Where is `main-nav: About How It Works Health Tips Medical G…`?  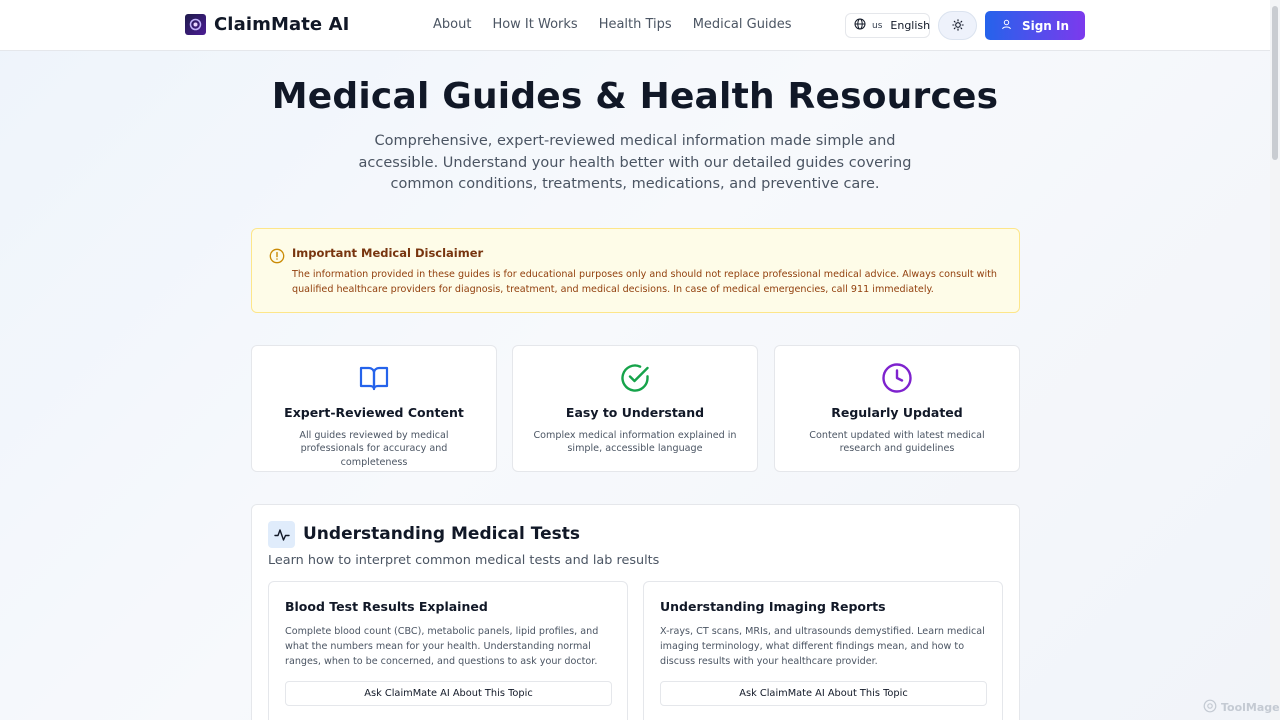 main-nav: About How It Works Health Tips Medical G… is located at coordinates (623, 24).